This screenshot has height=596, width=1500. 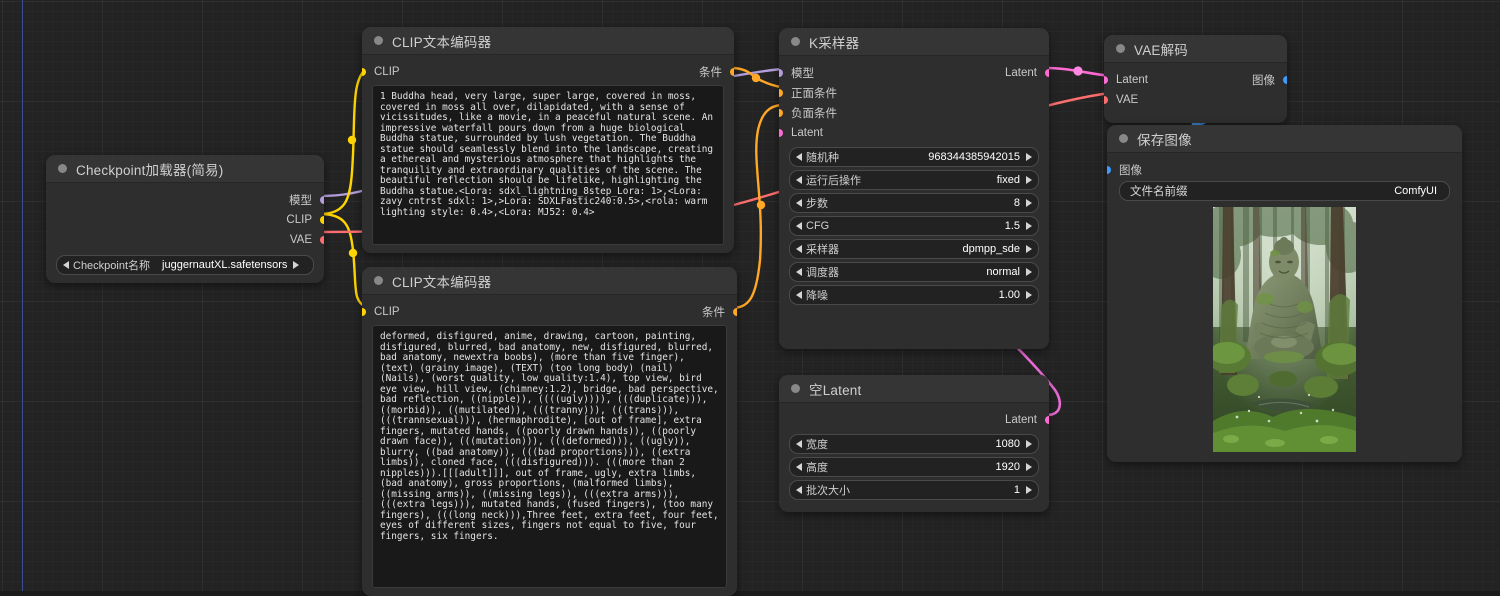 What do you see at coordinates (1009, 295) in the screenshot?
I see `widget-value: 1.00` at bounding box center [1009, 295].